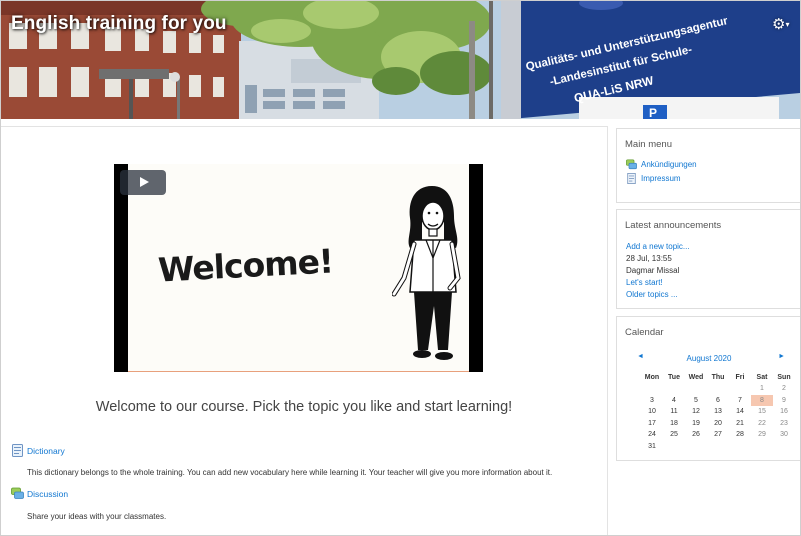 This screenshot has width=801, height=536. I want to click on calendar-header: ◄ August 2020 ►, so click(708, 359).